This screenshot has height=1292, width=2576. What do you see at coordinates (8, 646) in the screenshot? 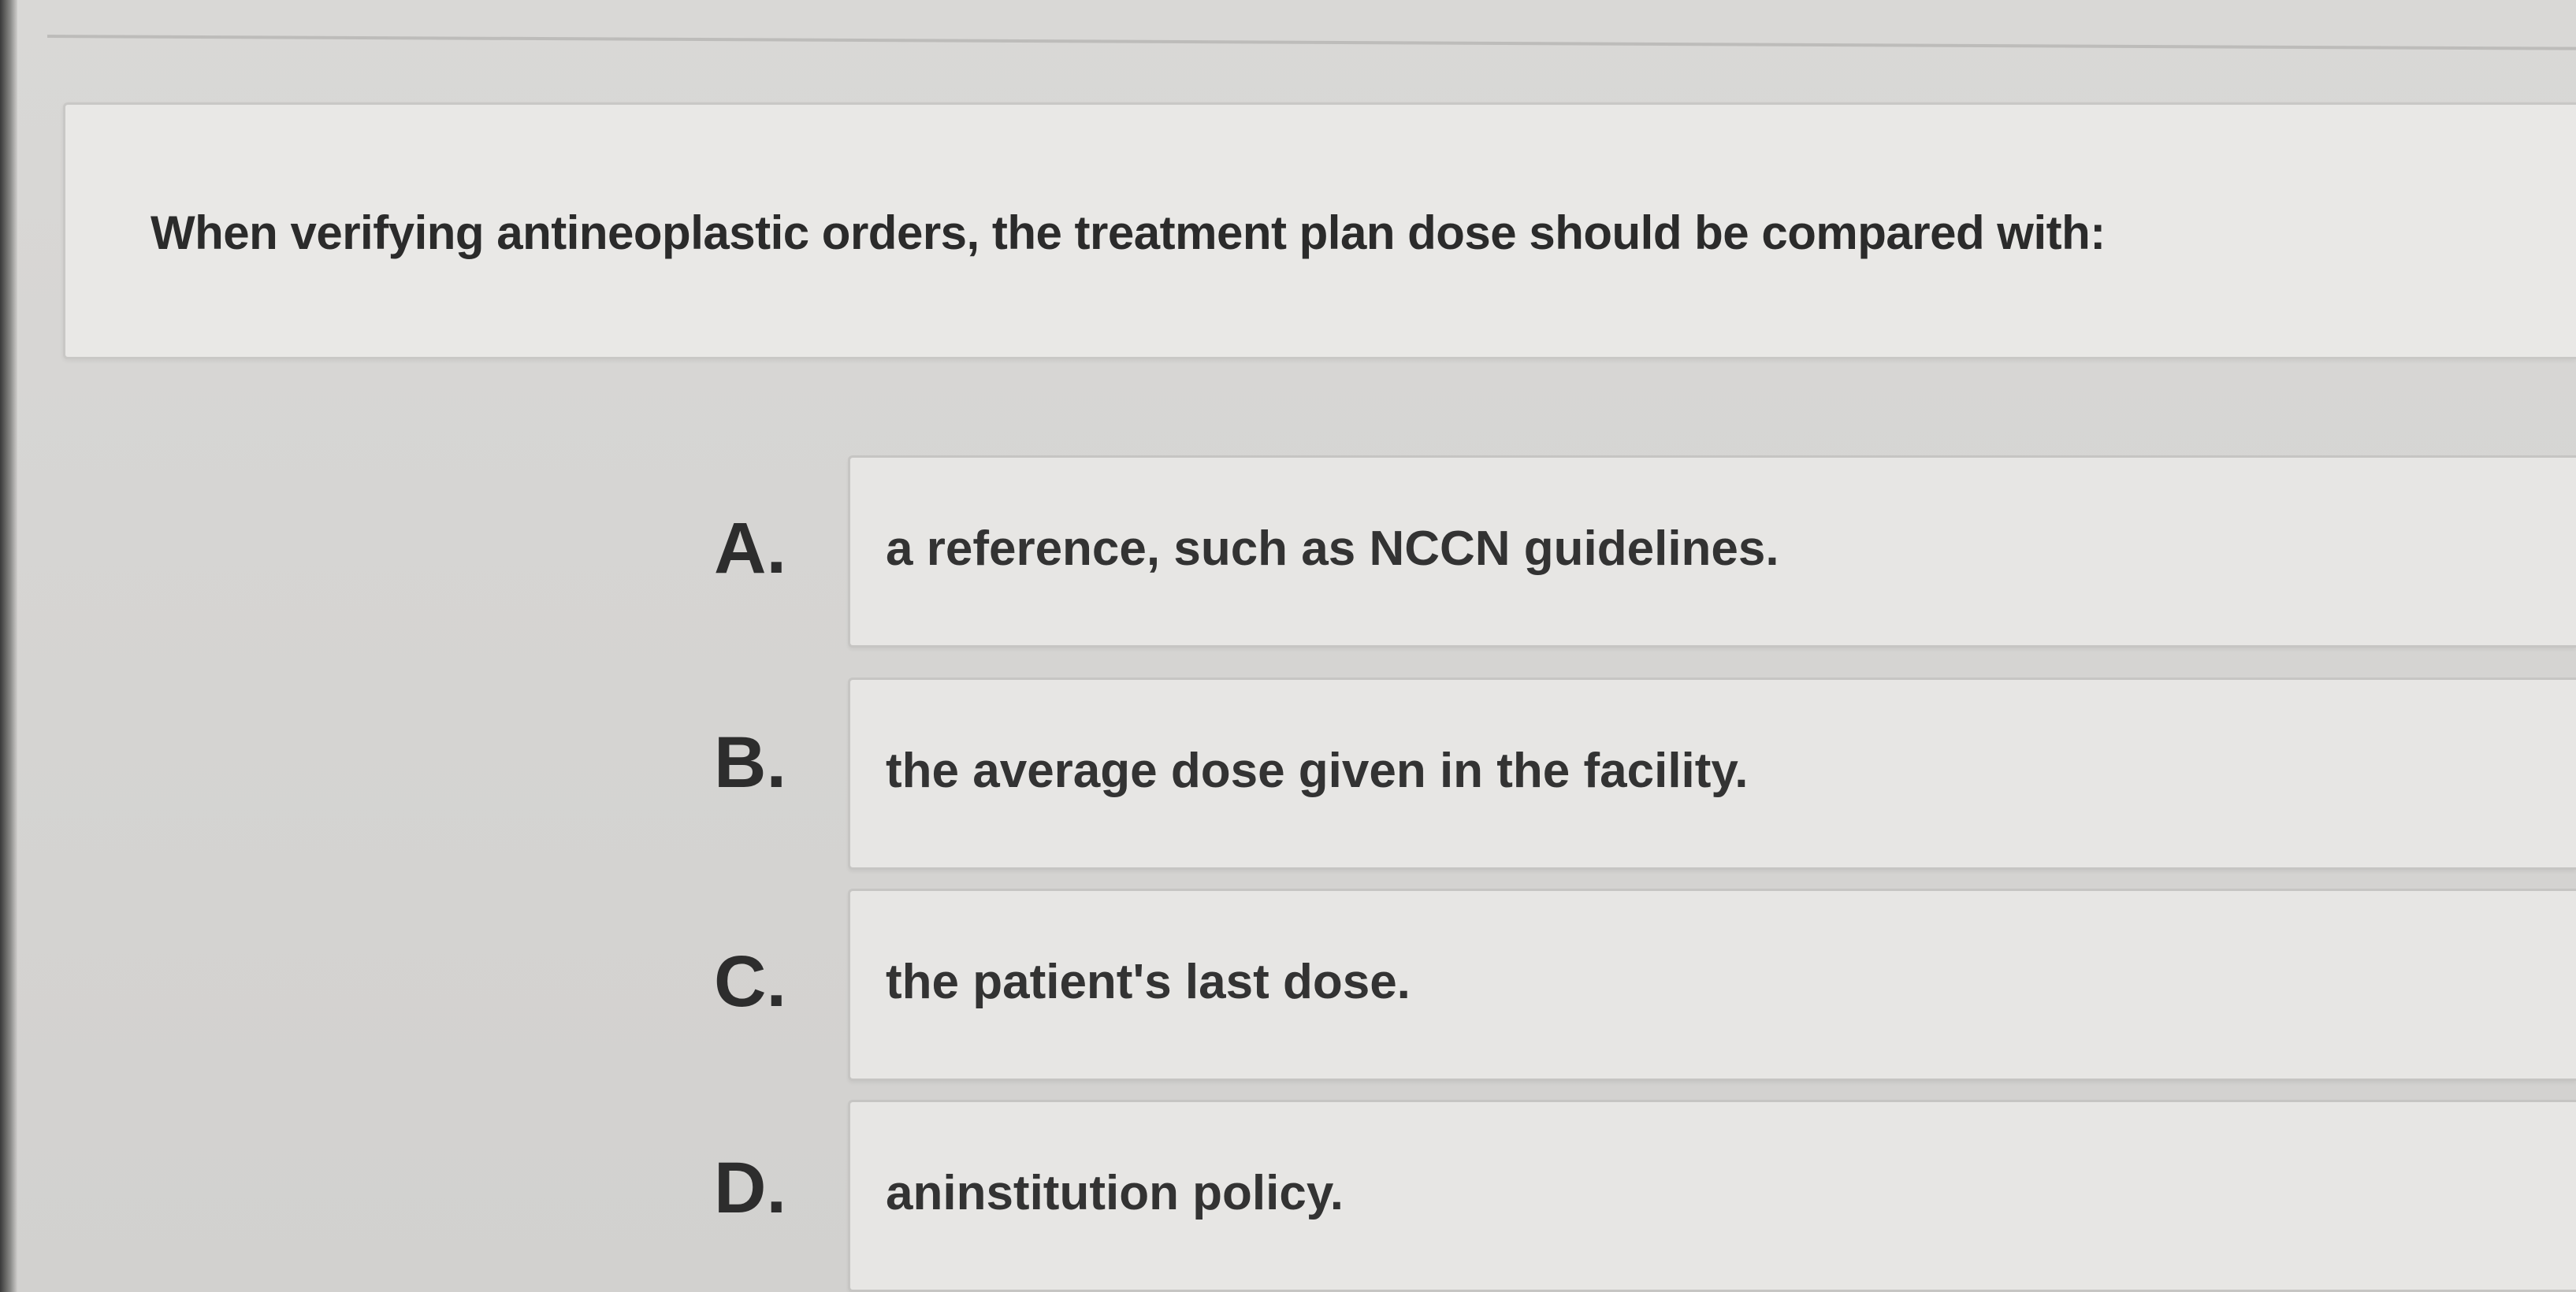
I see `screen-edge` at bounding box center [8, 646].